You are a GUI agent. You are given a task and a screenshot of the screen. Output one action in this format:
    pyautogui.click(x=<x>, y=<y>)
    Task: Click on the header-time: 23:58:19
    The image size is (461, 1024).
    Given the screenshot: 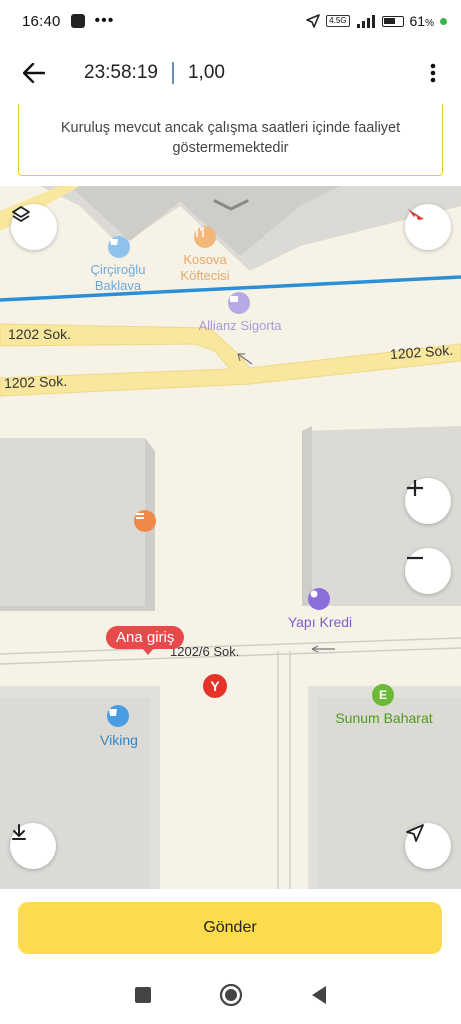 What is the action you would take?
    pyautogui.click(x=121, y=72)
    